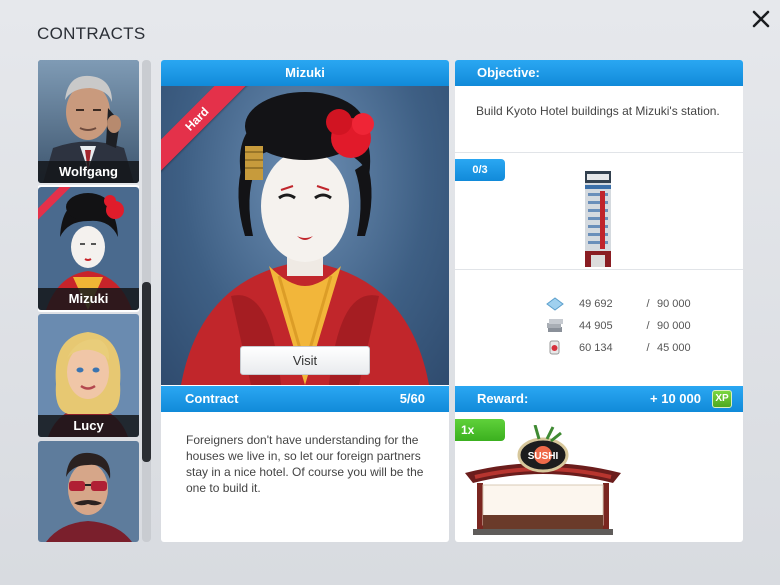 The width and height of the screenshot is (780, 585). Describe the element at coordinates (543, 480) in the screenshot. I see `sushi-stand-icon: SUSHI` at that location.